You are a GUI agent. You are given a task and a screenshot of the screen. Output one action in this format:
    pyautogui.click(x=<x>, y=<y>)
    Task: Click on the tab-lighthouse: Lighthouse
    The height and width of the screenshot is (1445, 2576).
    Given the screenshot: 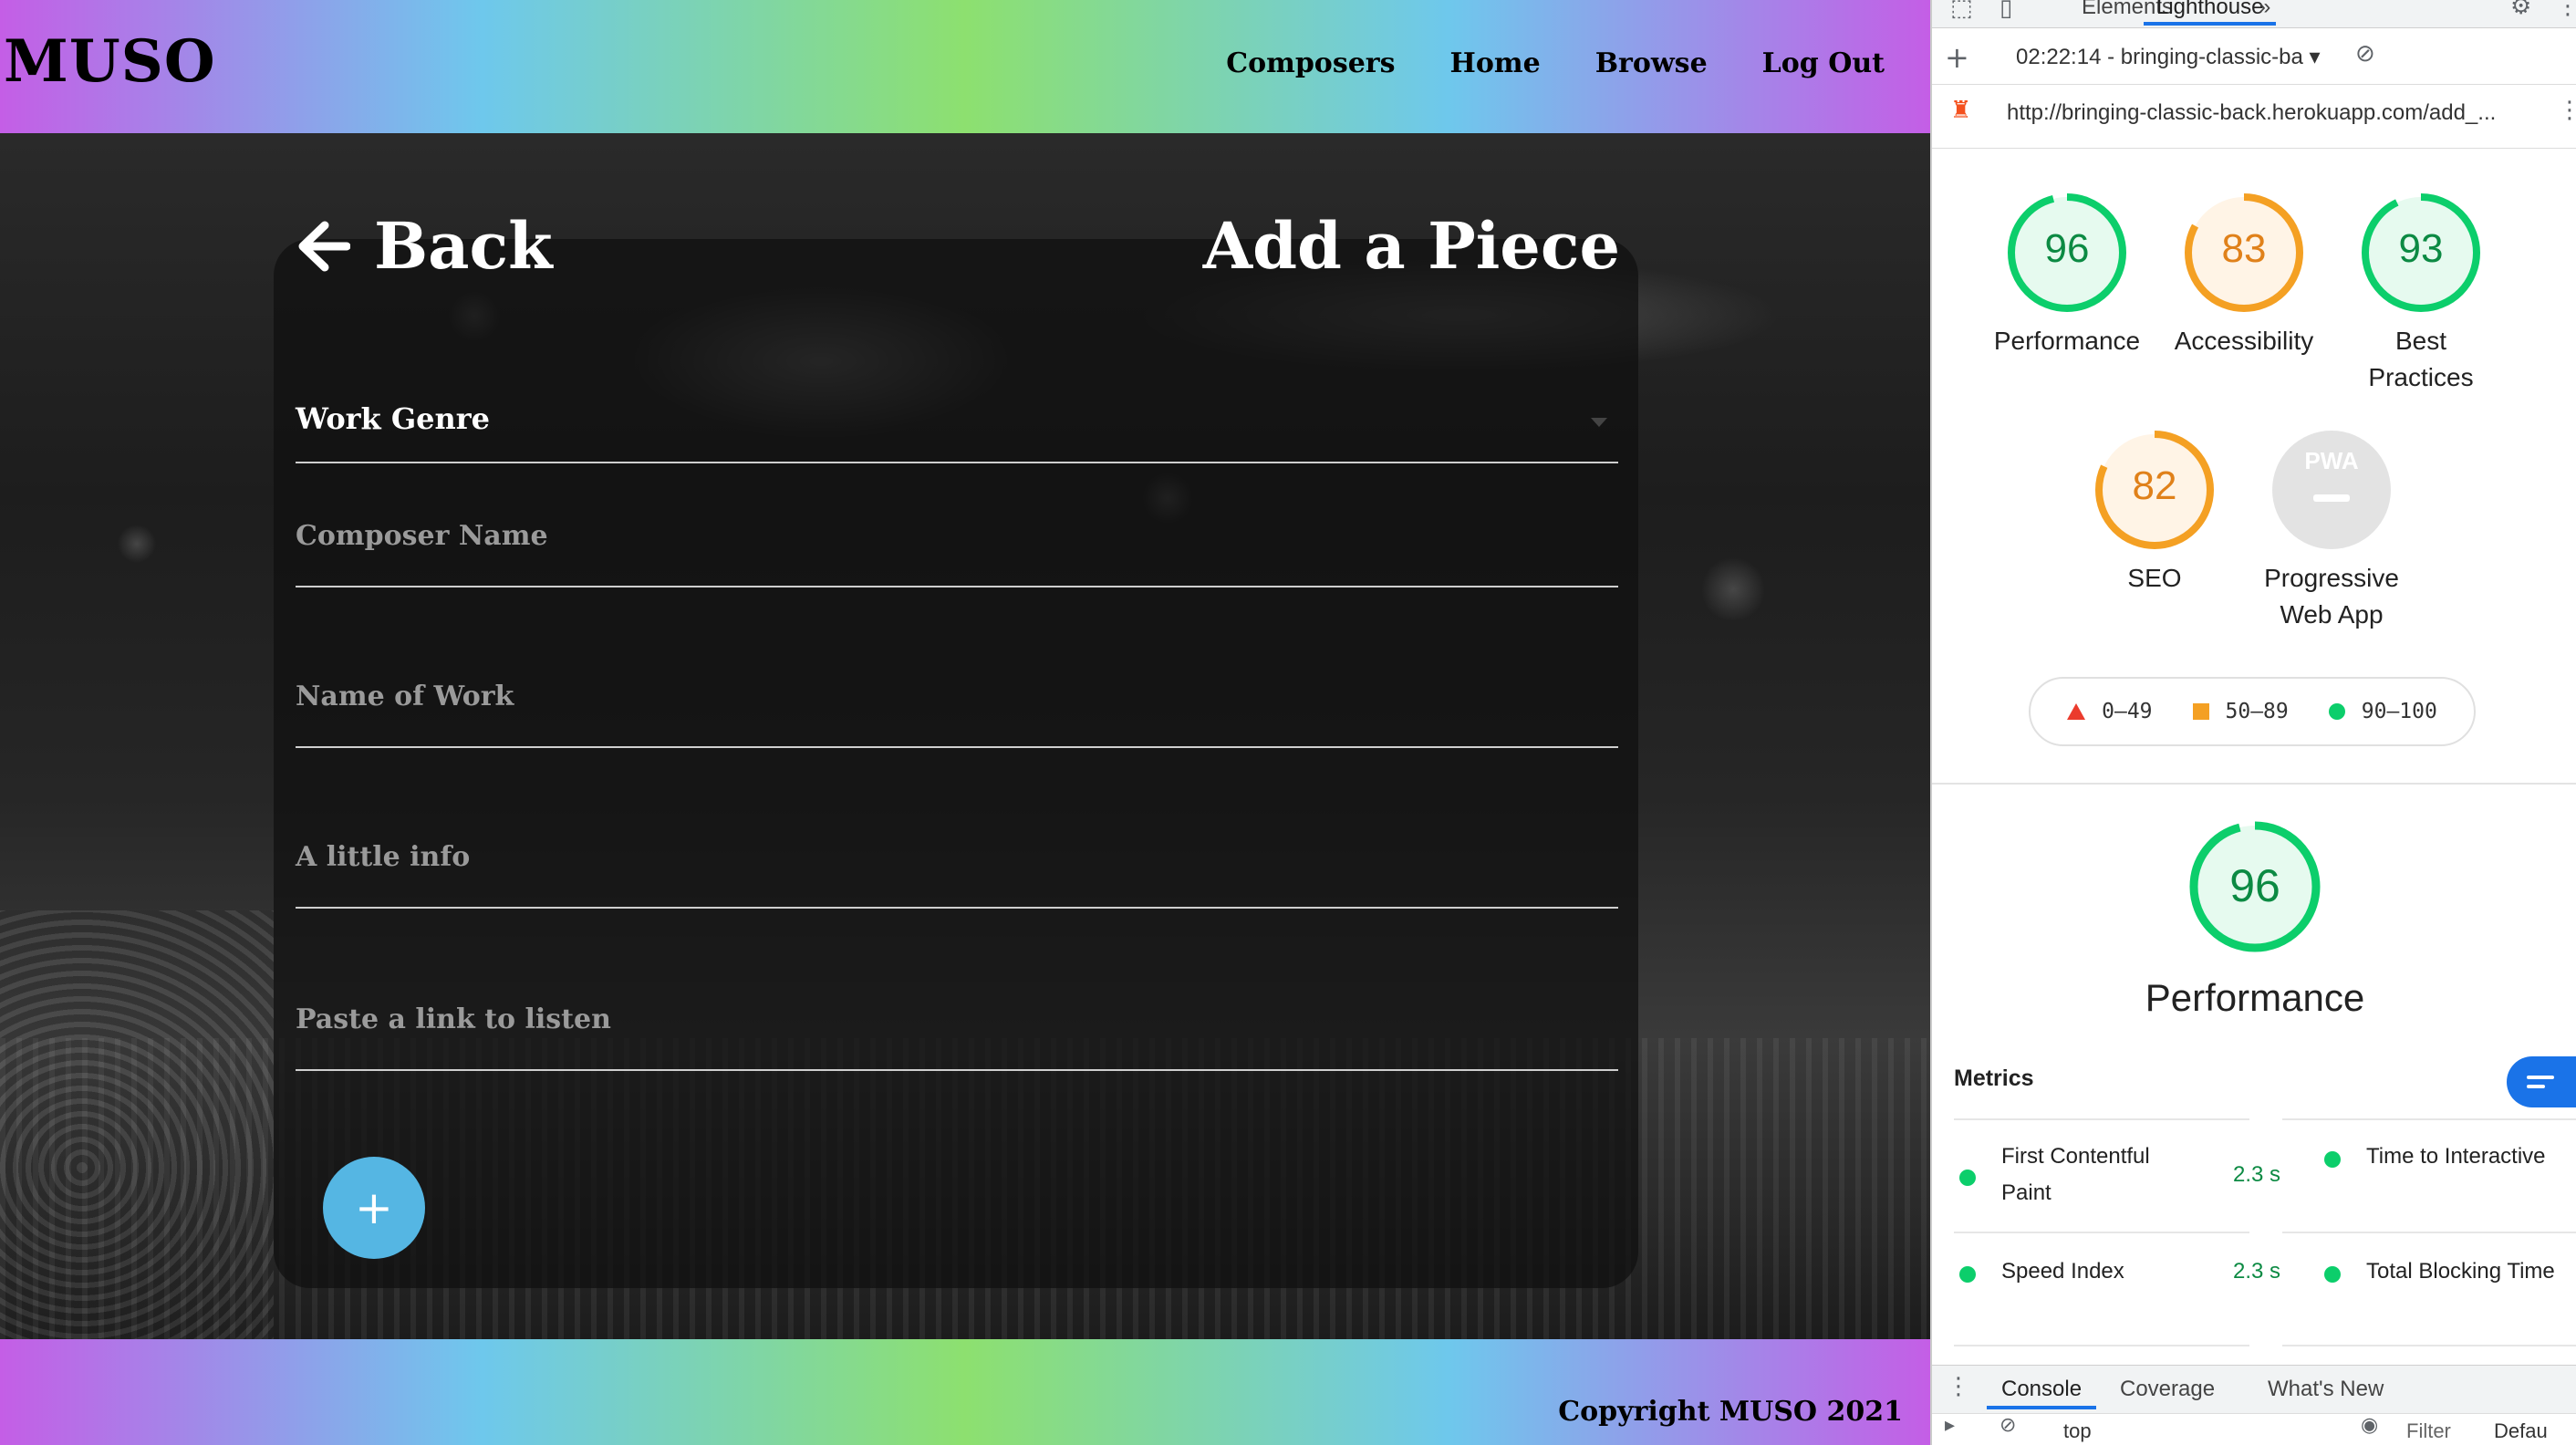 What is the action you would take?
    pyautogui.click(x=2210, y=13)
    